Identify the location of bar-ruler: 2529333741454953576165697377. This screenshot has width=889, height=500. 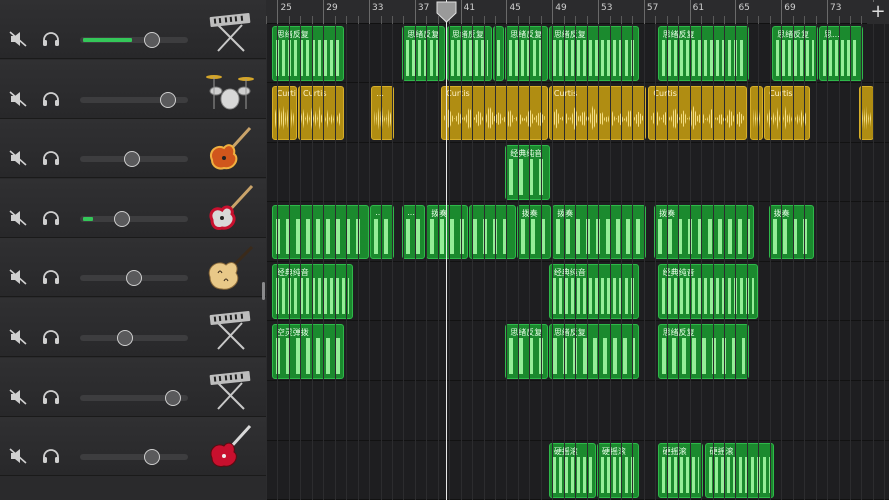
(577, 12).